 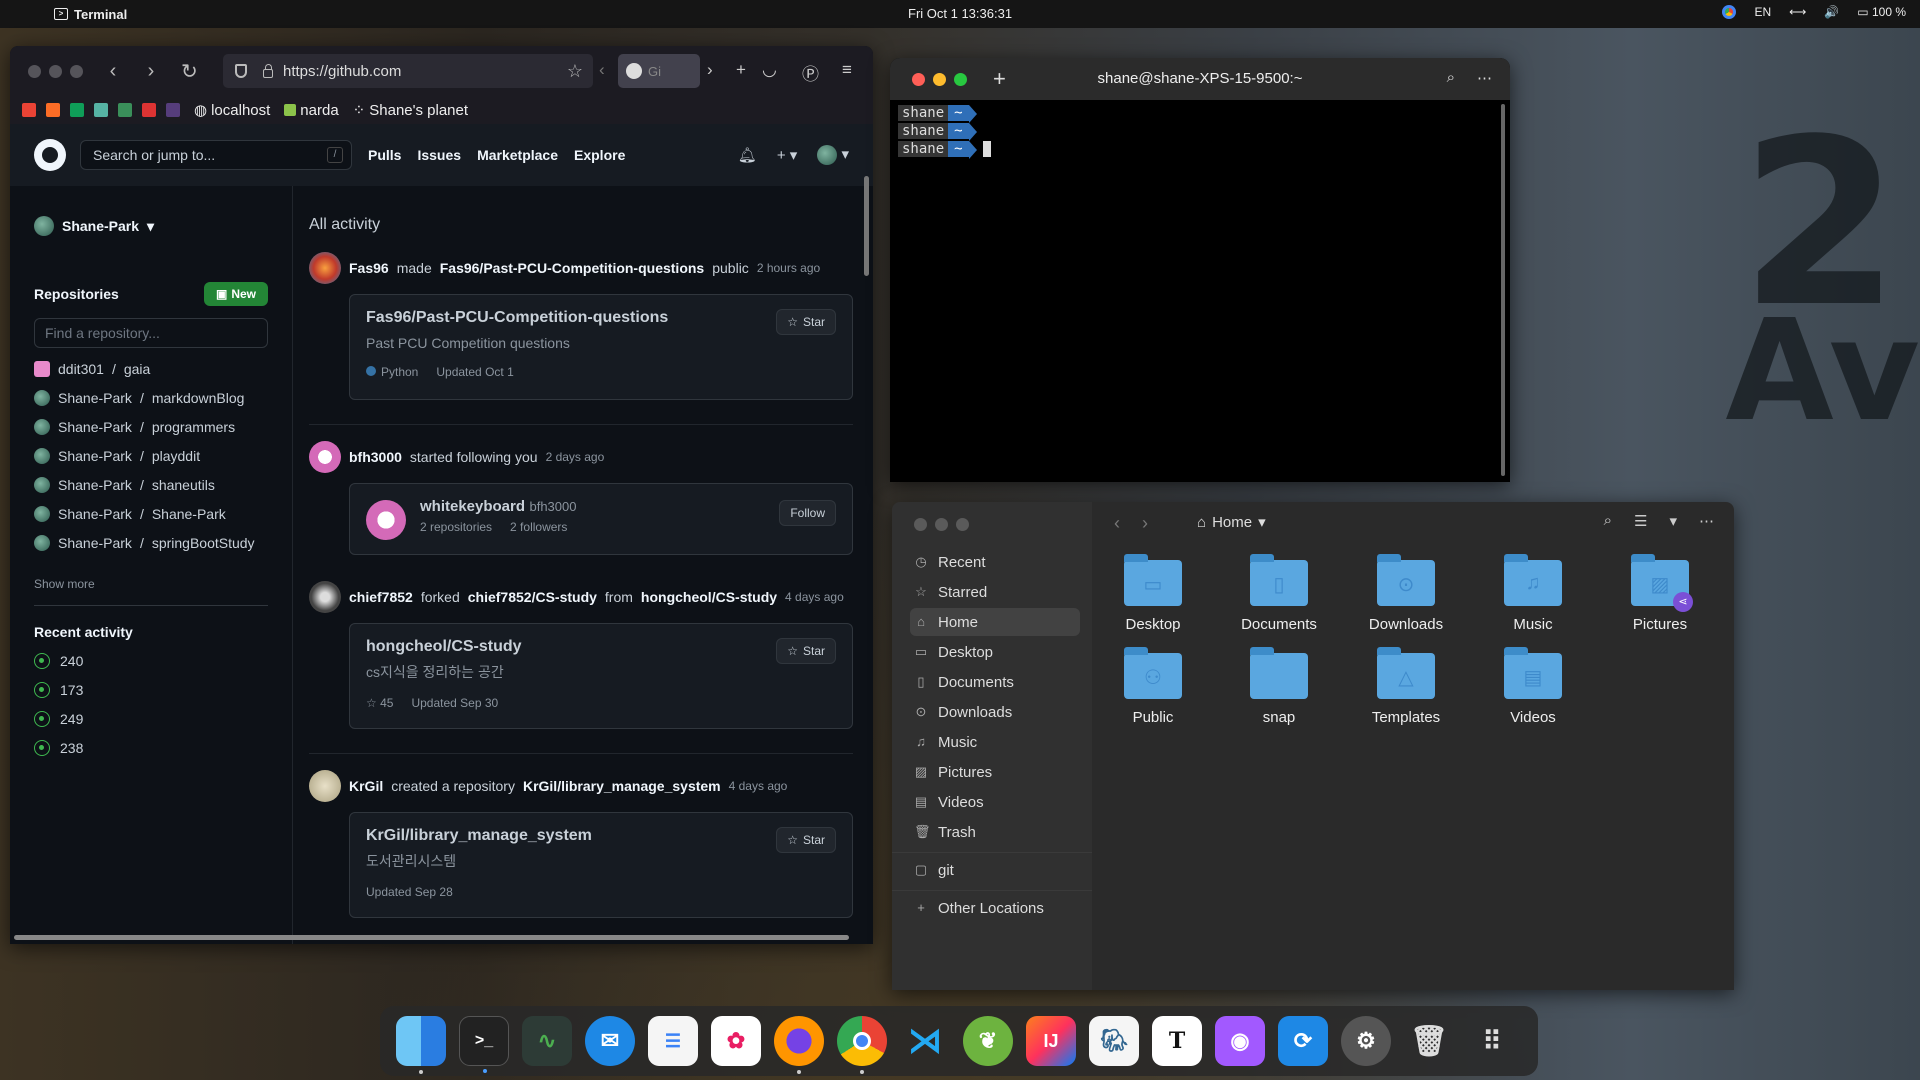 I want to click on chrome-icon, so click(x=862, y=1045).